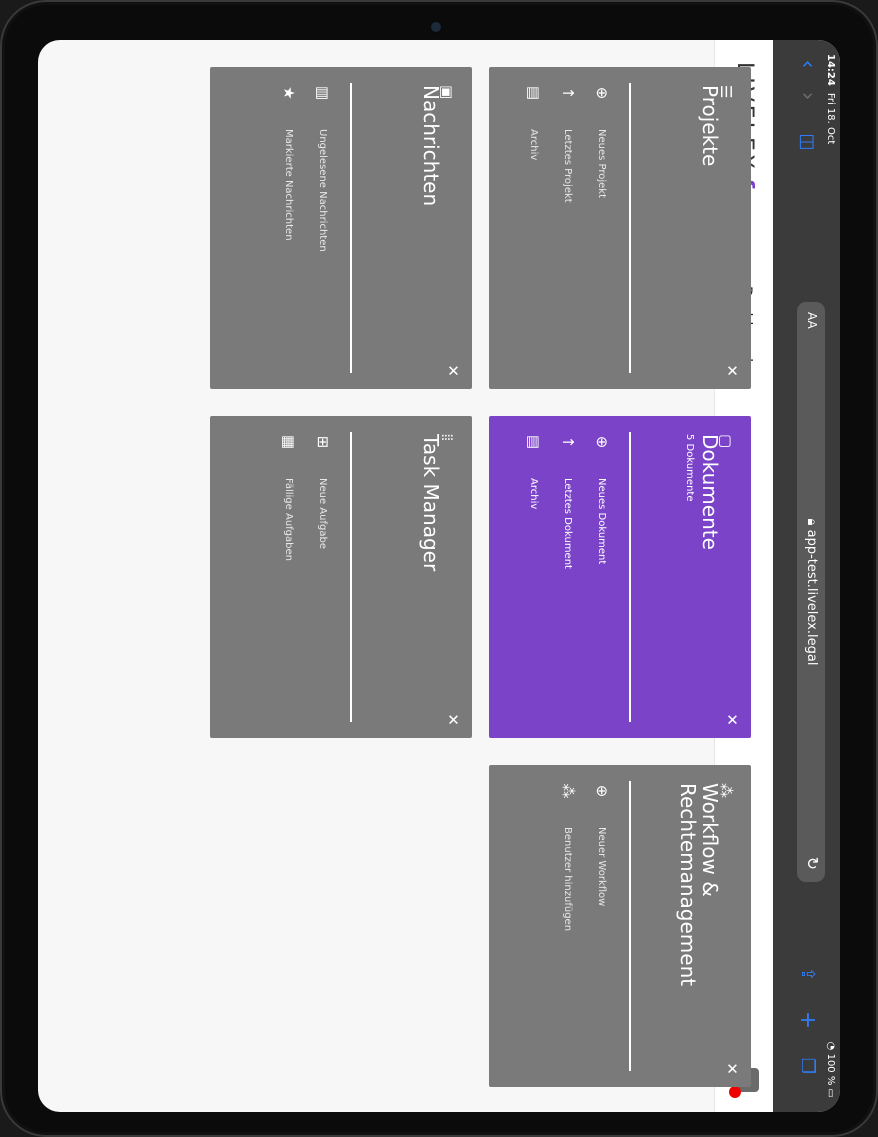  What do you see at coordinates (602, 856) in the screenshot?
I see `item-neuer-workflow: ⊕ Neuer Workflow` at bounding box center [602, 856].